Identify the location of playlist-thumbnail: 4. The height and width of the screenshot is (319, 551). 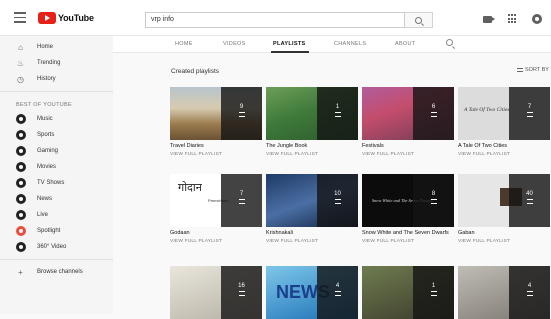
(504, 292).